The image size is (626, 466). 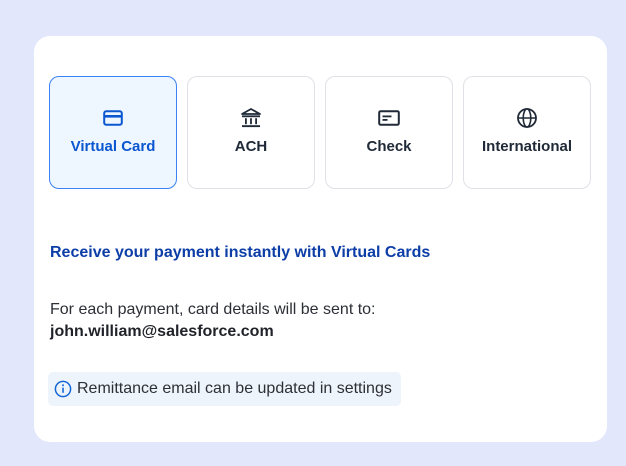 I want to click on method-label: ACH, so click(x=251, y=146).